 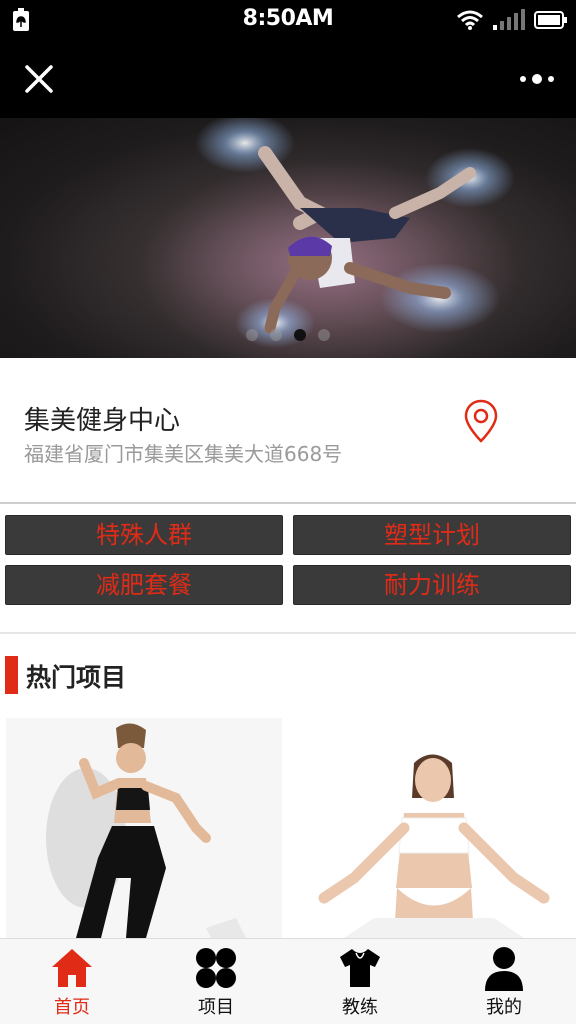 I want to click on status-time: 8:50AM, so click(x=288, y=18).